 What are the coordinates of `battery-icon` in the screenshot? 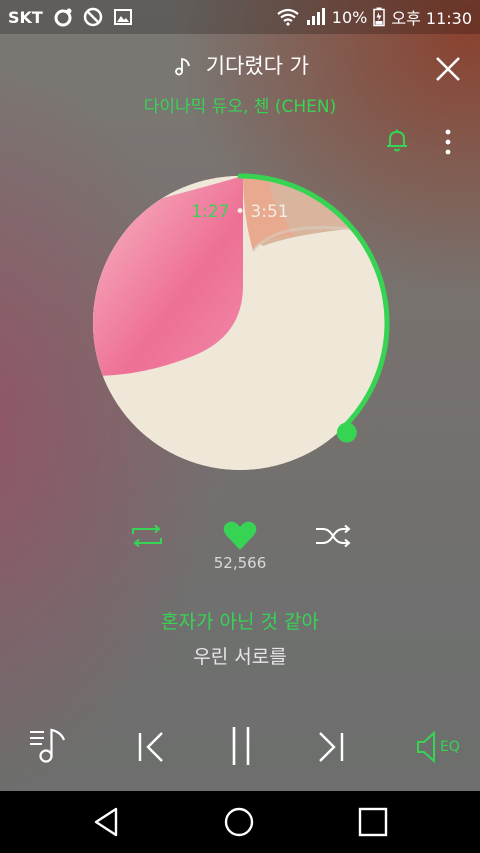 It's located at (379, 17).